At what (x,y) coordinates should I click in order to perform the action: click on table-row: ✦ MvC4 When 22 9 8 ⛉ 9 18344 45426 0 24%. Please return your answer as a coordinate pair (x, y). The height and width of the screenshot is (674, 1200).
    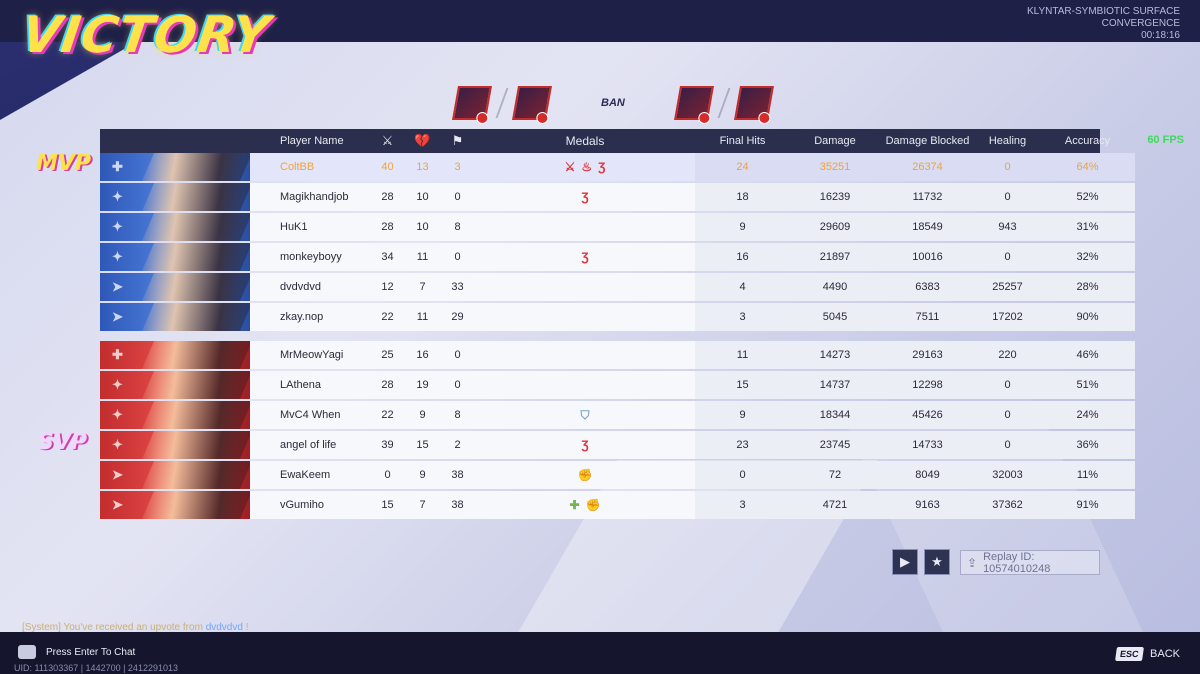
    Looking at the image, I should click on (617, 415).